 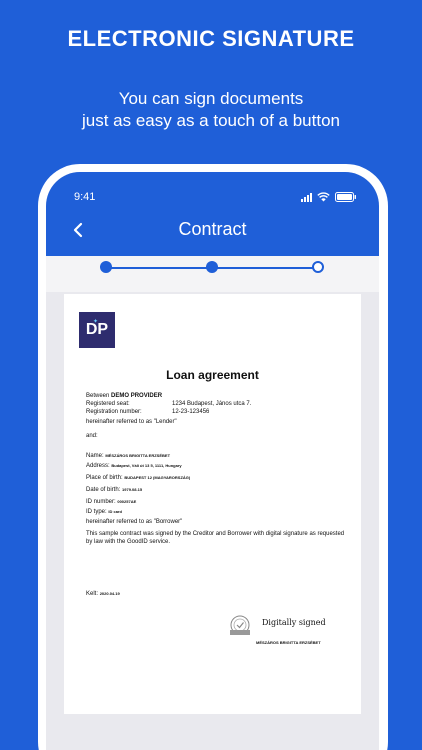 I want to click on date-of-birth-line: Date of birth: 1979.08.15, so click(x=114, y=490).